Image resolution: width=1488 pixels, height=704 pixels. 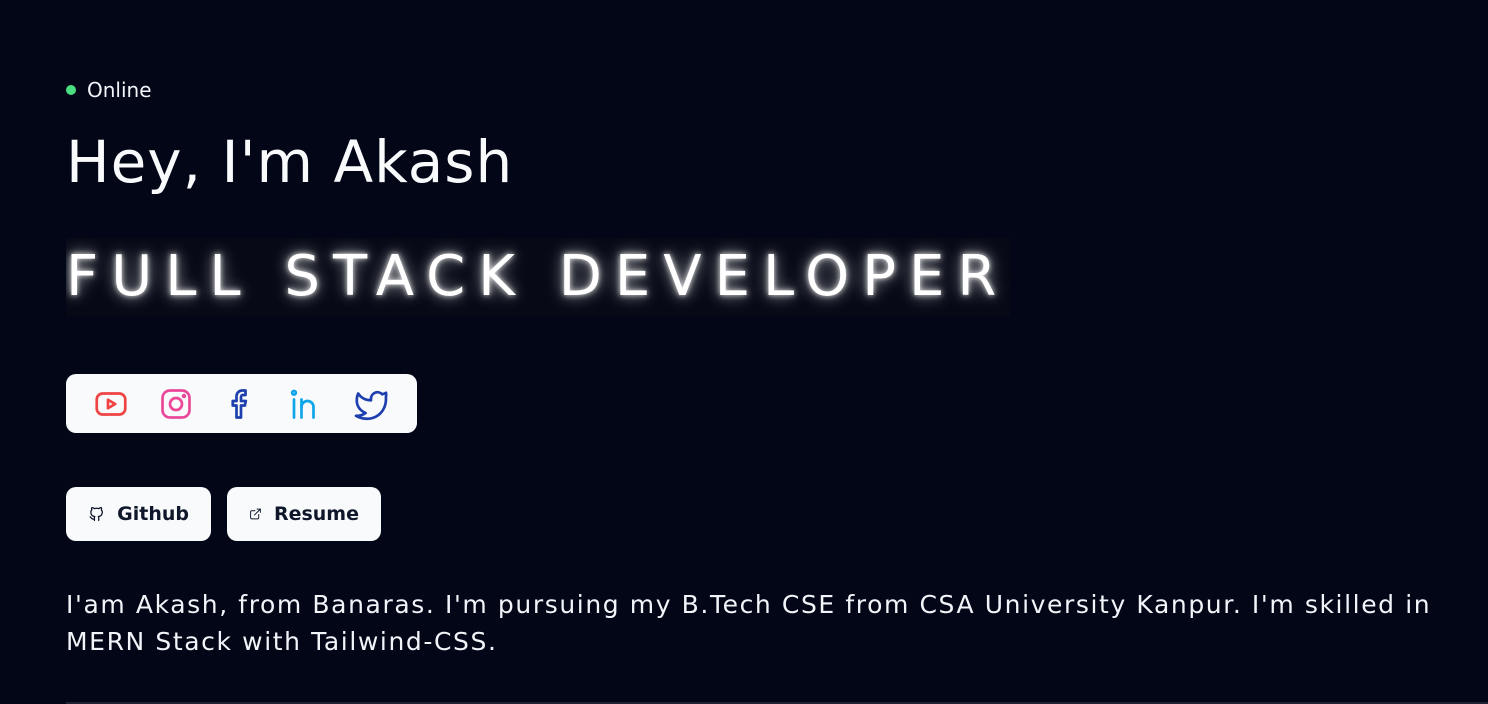 I want to click on online-dot-icon, so click(x=71, y=90).